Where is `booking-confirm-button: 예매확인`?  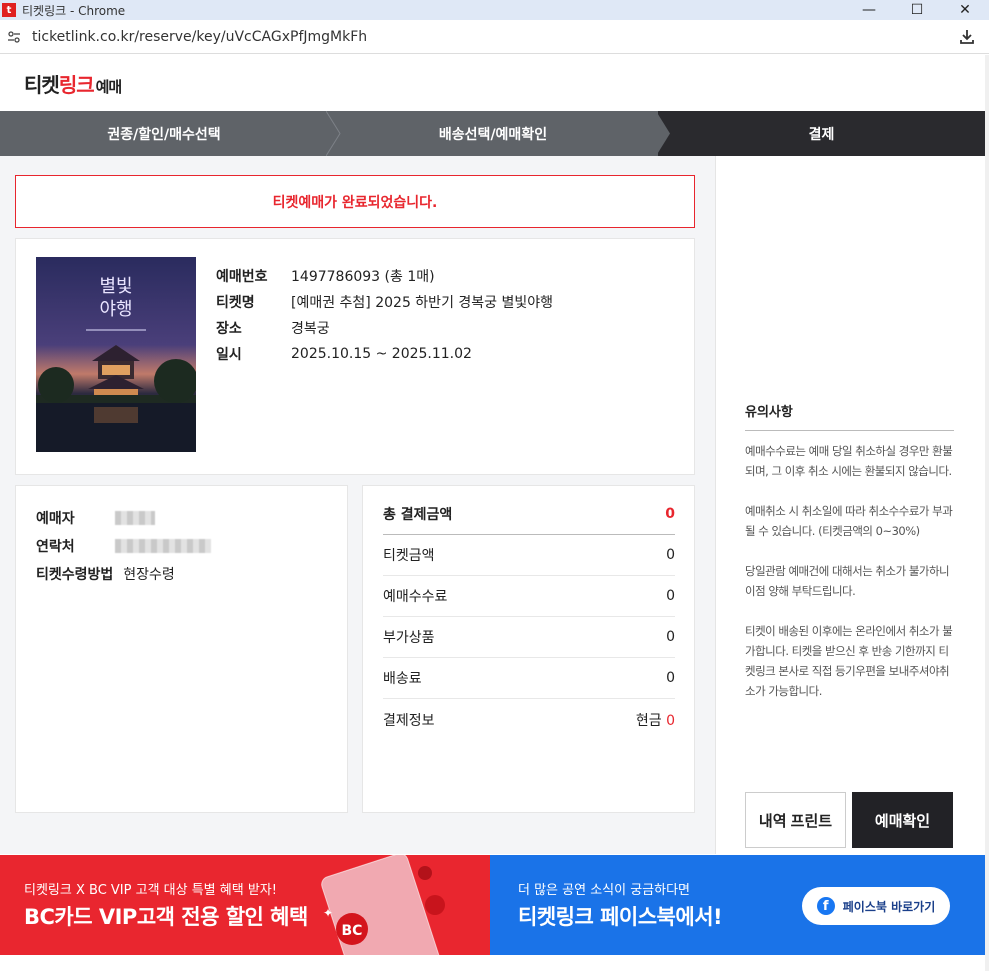 booking-confirm-button: 예매확인 is located at coordinates (902, 820).